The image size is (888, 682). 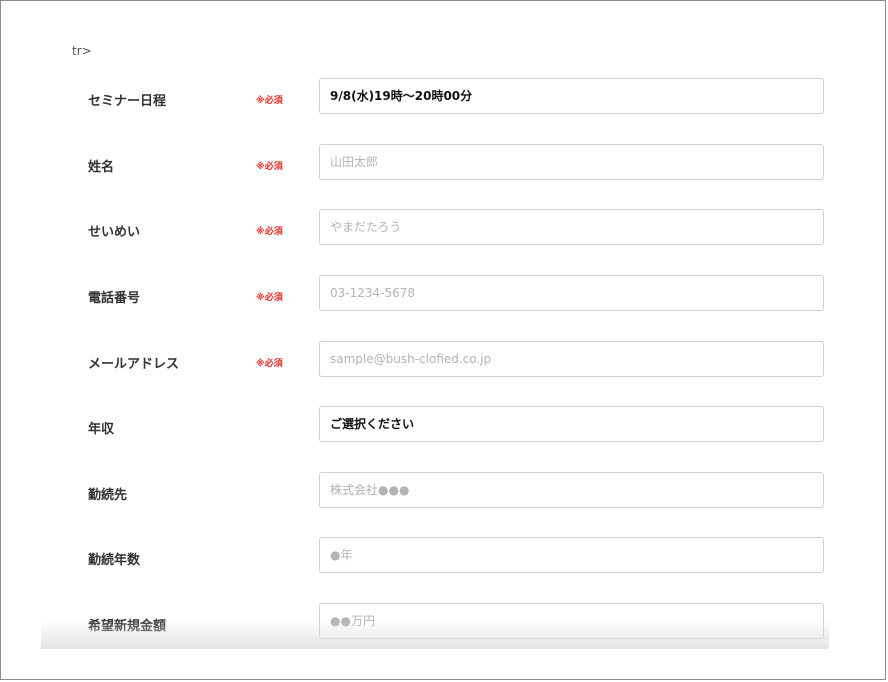 What do you see at coordinates (571, 490) in the screenshot?
I see `employer-input` at bounding box center [571, 490].